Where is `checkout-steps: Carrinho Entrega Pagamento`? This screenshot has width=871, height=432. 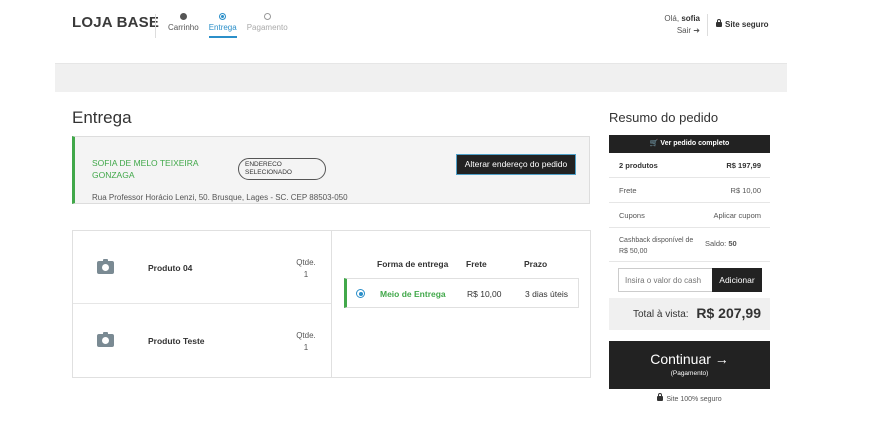 checkout-steps: Carrinho Entrega Pagamento is located at coordinates (233, 25).